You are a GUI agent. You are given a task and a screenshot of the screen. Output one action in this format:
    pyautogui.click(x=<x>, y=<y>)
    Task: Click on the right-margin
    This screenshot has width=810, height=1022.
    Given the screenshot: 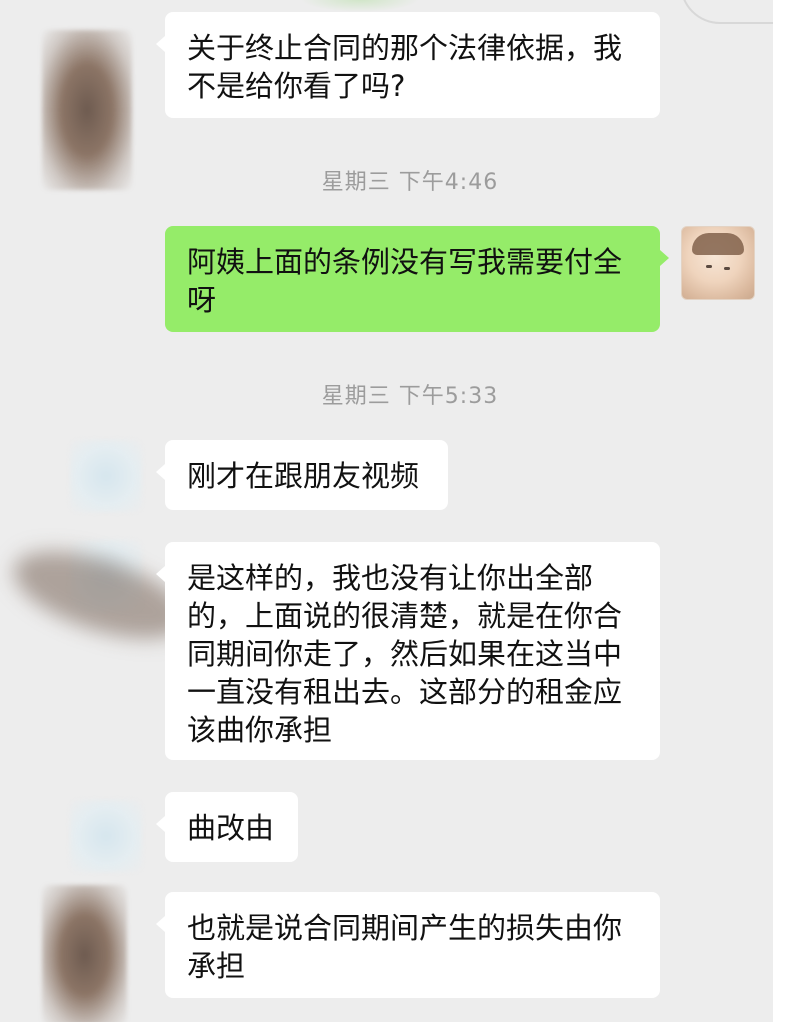 What is the action you would take?
    pyautogui.click(x=791, y=511)
    